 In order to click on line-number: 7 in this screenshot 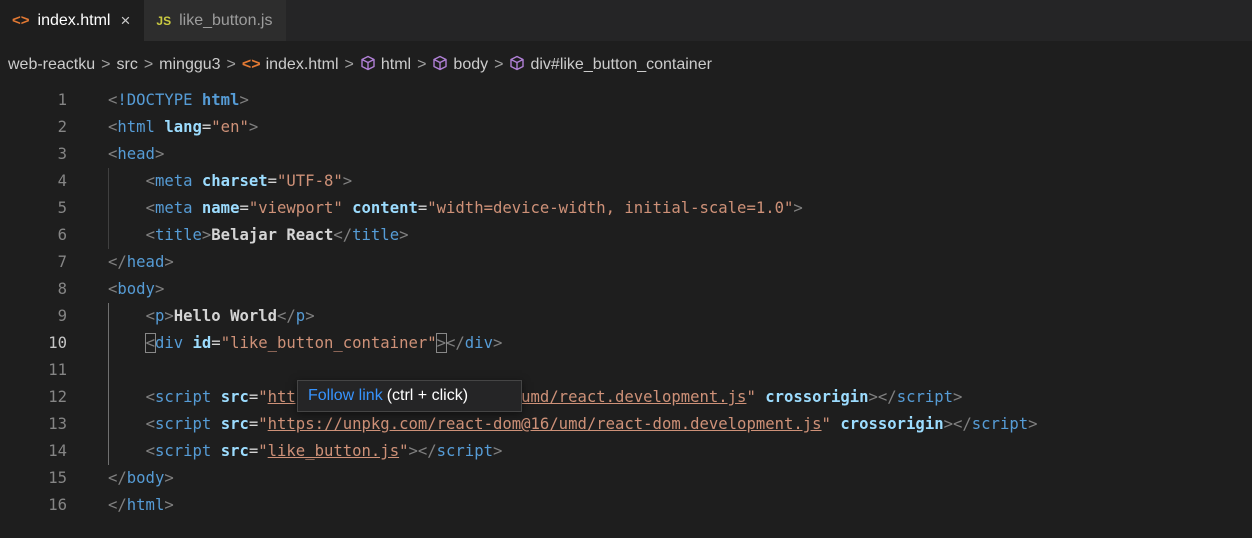, I will do `click(62, 262)`.